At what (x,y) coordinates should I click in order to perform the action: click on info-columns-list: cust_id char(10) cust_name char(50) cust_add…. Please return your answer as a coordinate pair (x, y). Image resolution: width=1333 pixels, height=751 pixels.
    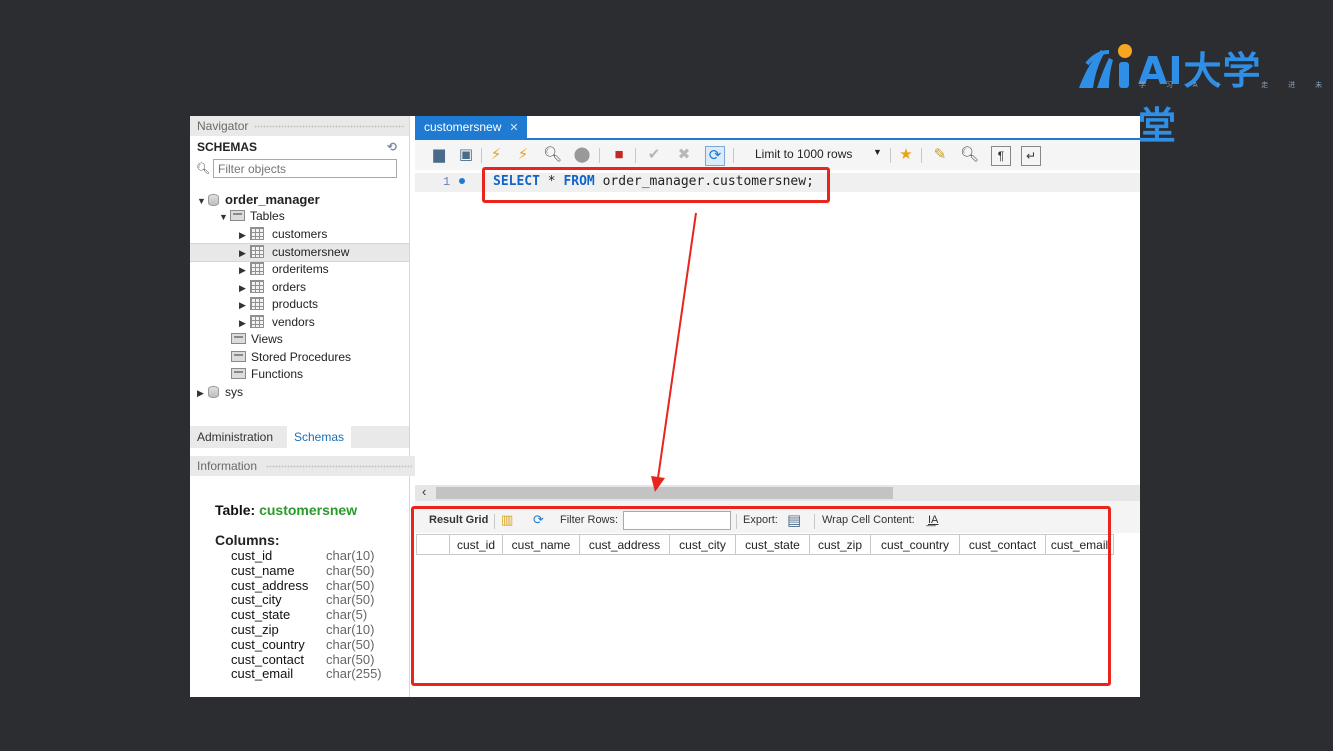
    Looking at the image, I should click on (298, 615).